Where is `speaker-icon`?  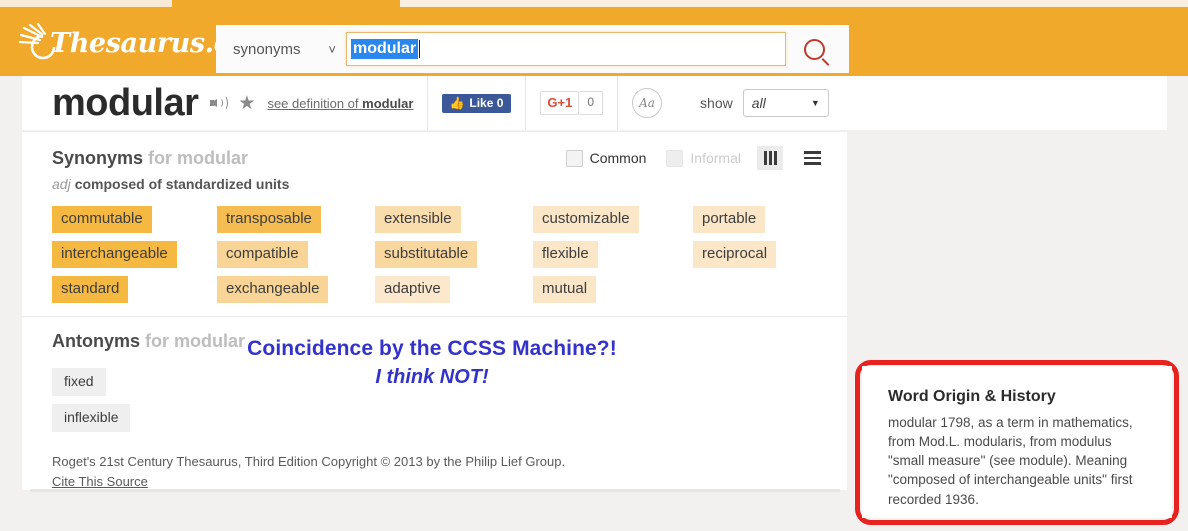 speaker-icon is located at coordinates (219, 103).